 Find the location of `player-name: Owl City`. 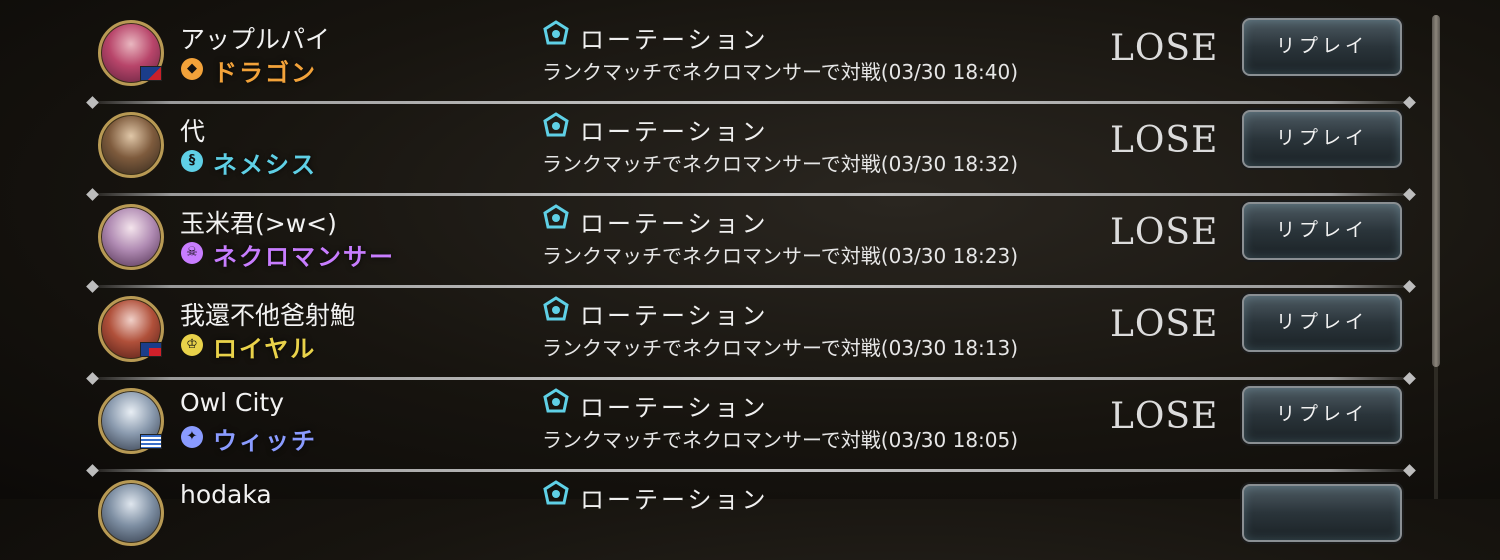

player-name: Owl City is located at coordinates (232, 402).